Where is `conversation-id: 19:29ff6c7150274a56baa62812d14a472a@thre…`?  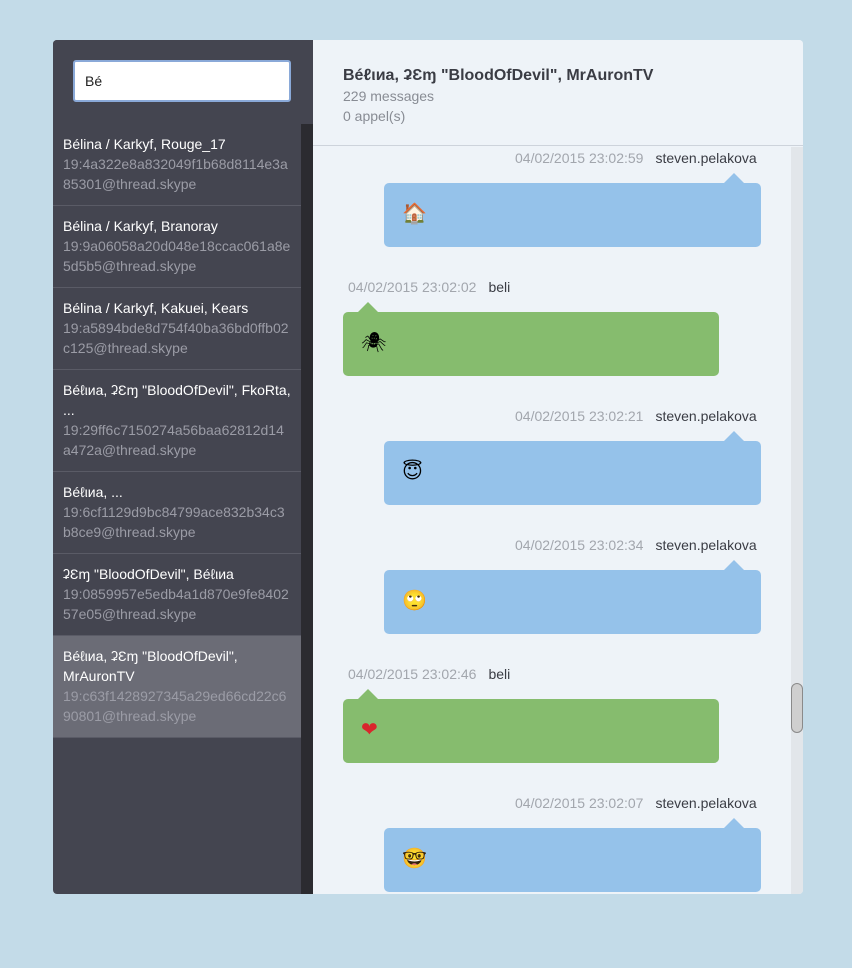 conversation-id: 19:29ff6c7150274a56baa62812d14a472a@thre… is located at coordinates (173, 440).